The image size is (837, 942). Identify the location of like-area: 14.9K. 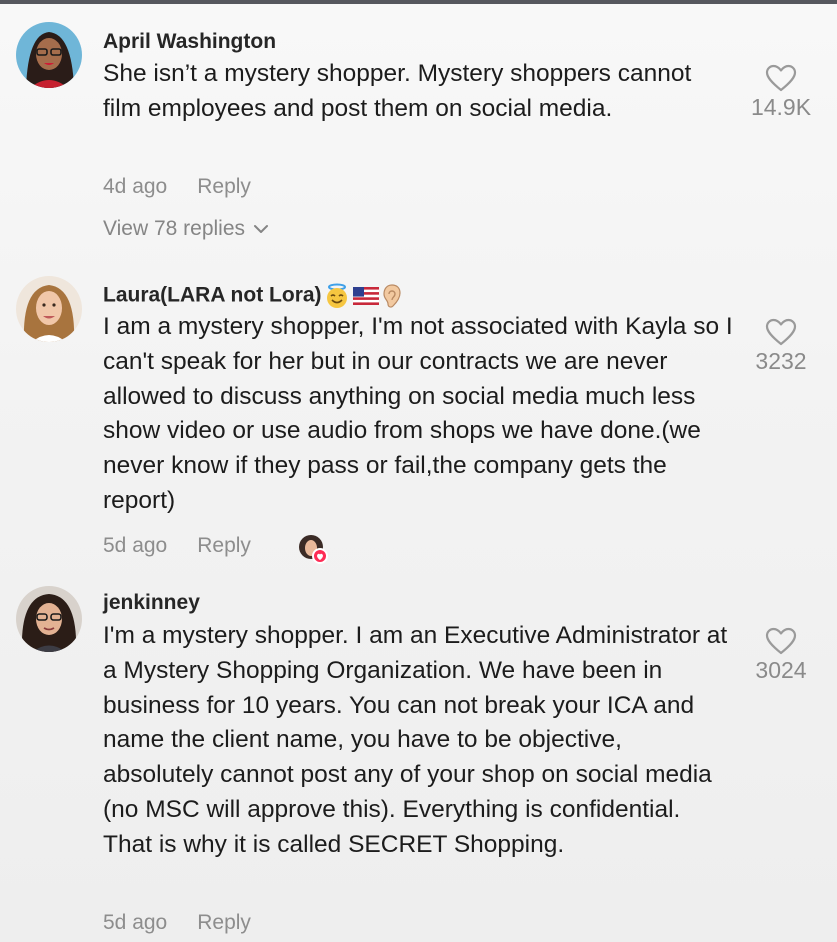
(781, 92).